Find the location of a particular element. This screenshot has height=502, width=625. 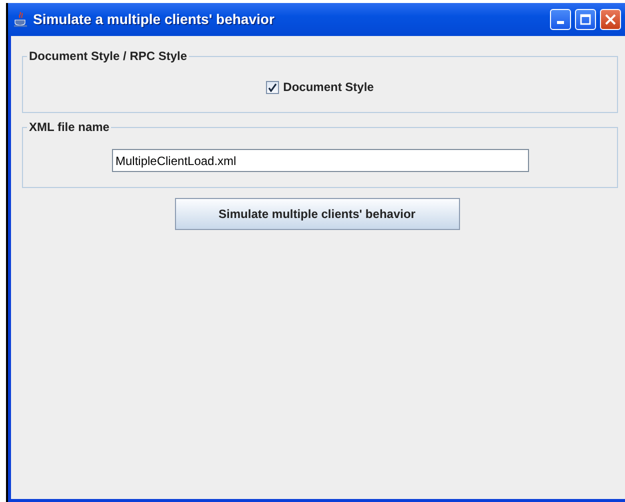

maximize-icon is located at coordinates (585, 19).